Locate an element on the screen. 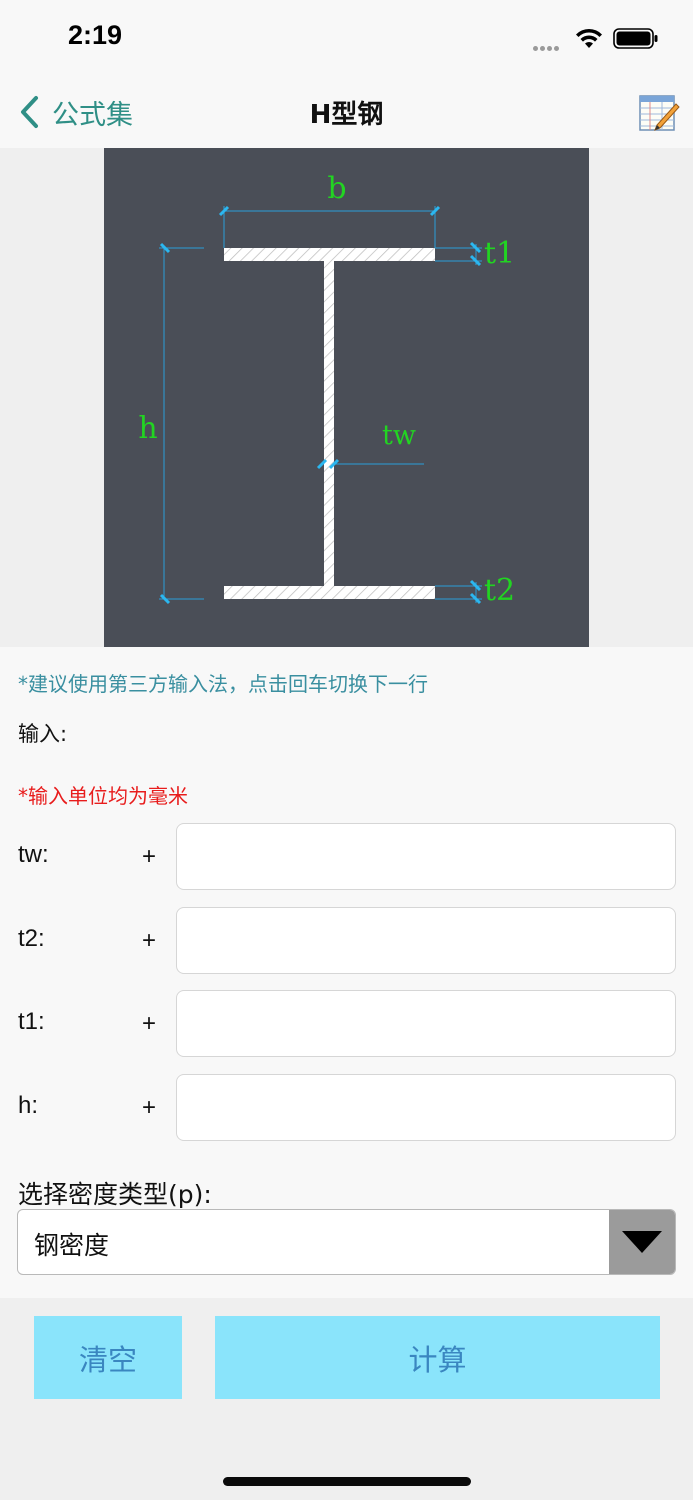 The width and height of the screenshot is (693, 1500). label-t2: t2 is located at coordinates (499, 590).